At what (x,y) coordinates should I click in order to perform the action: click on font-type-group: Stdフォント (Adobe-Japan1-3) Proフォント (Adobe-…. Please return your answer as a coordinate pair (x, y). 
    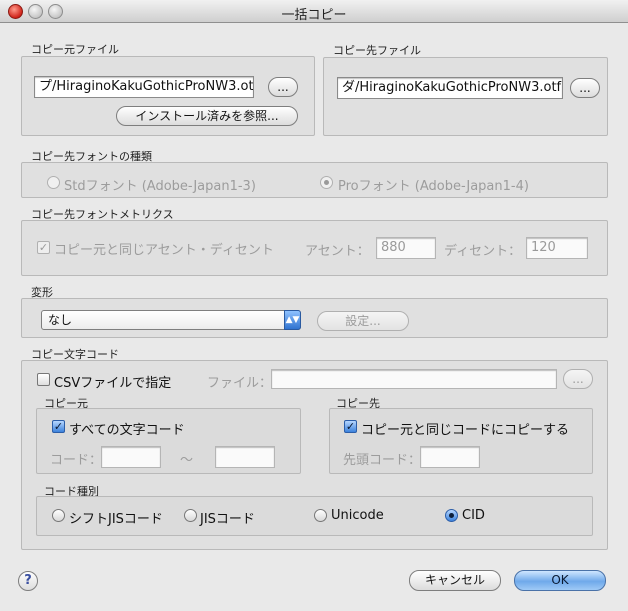
    Looking at the image, I should click on (314, 180).